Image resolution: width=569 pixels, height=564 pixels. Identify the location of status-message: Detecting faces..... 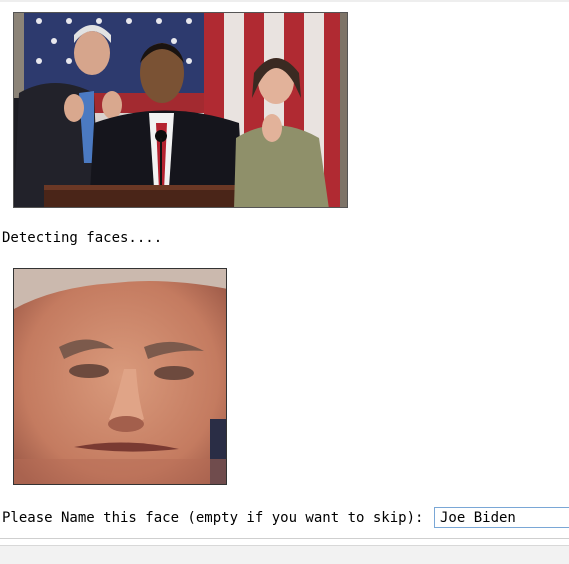
(82, 238).